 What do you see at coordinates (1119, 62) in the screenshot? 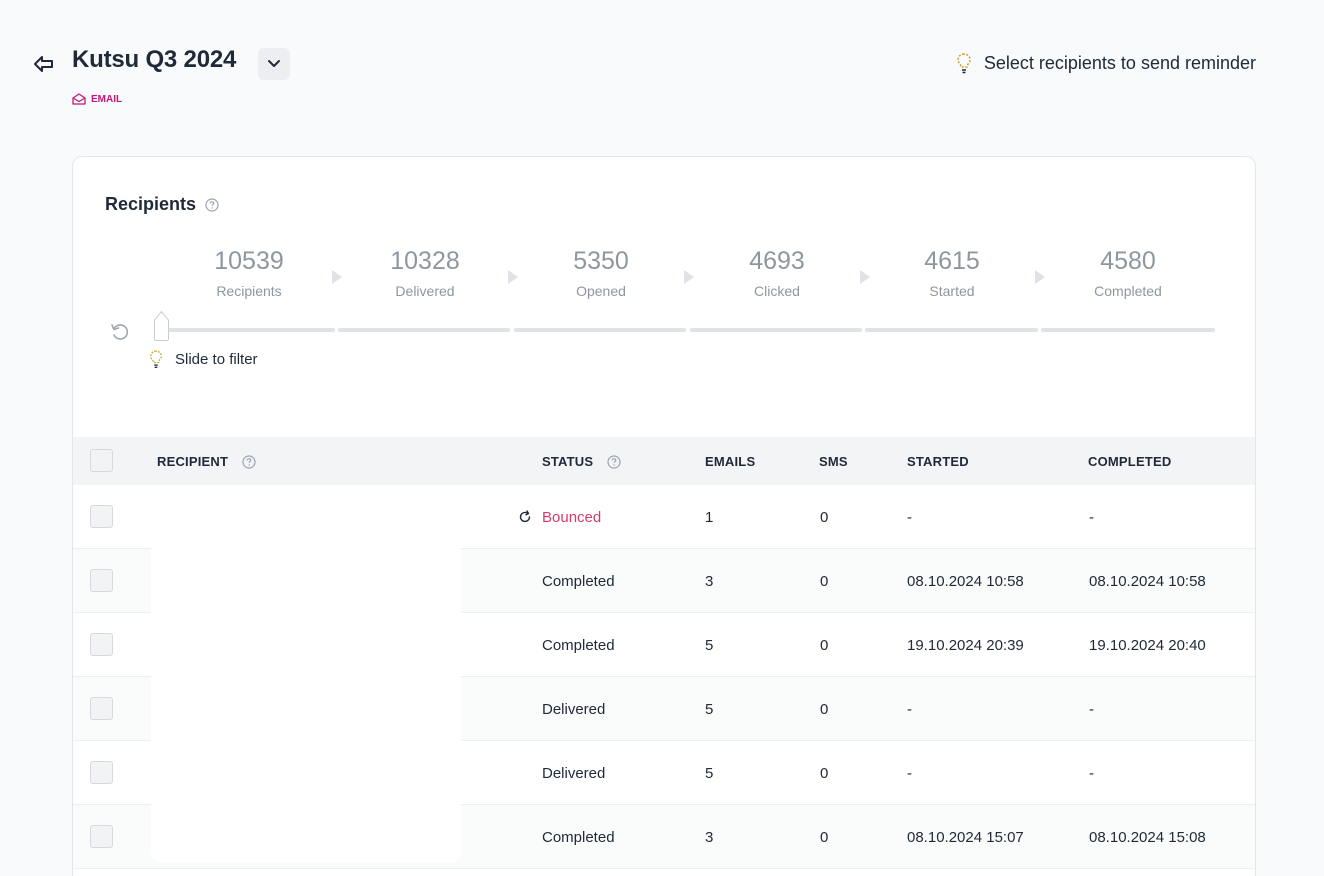
I see `reminder-hint-text: Select recipients to send reminder` at bounding box center [1119, 62].